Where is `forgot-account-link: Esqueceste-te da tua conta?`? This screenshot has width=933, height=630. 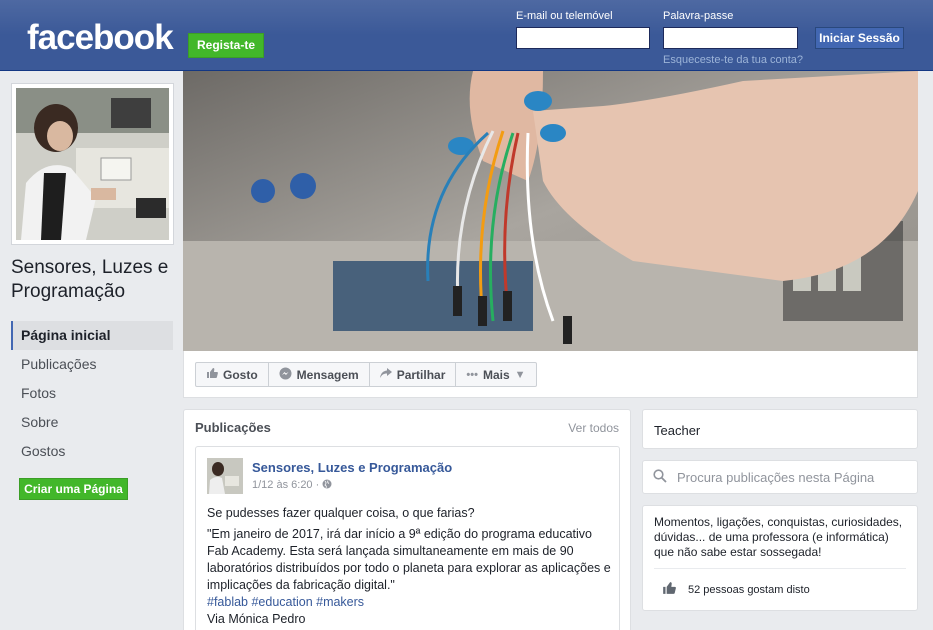 forgot-account-link: Esqueceste-te da tua conta? is located at coordinates (733, 60).